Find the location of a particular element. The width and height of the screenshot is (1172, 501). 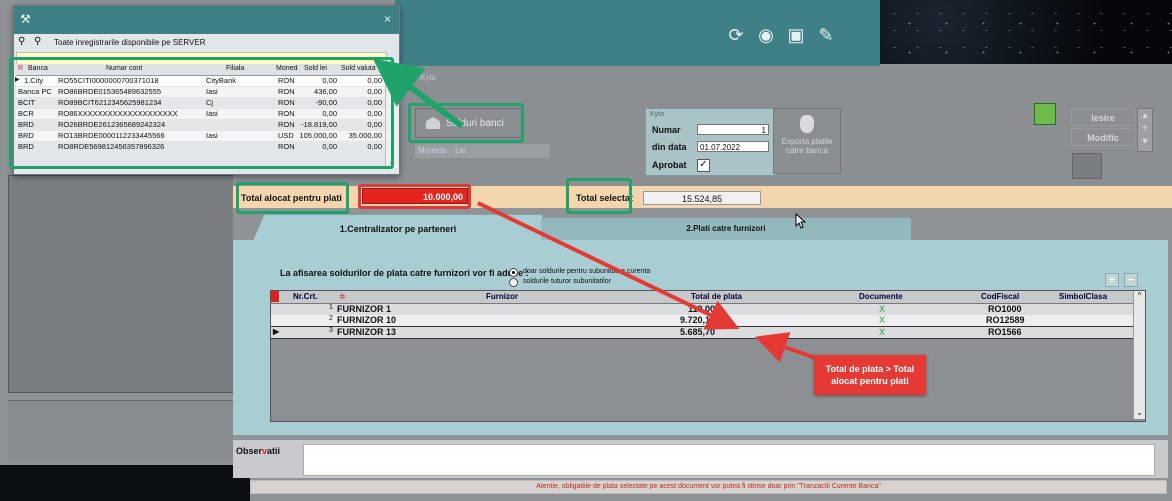

col-simbol-clasa: SimbolClasa is located at coordinates (1083, 296).